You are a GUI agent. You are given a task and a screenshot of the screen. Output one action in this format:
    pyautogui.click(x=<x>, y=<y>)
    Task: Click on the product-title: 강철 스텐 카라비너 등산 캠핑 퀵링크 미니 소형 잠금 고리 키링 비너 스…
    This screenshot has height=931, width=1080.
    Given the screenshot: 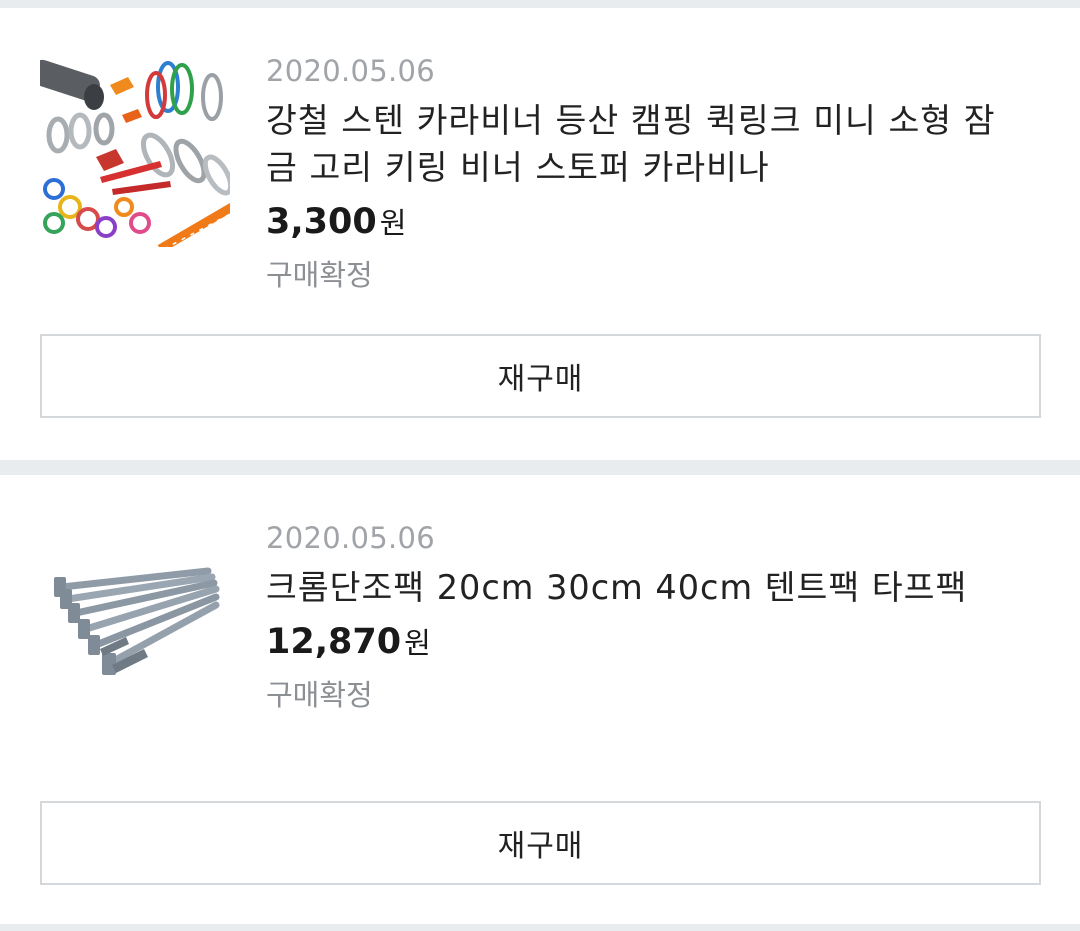 What is the action you would take?
    pyautogui.click(x=640, y=144)
    